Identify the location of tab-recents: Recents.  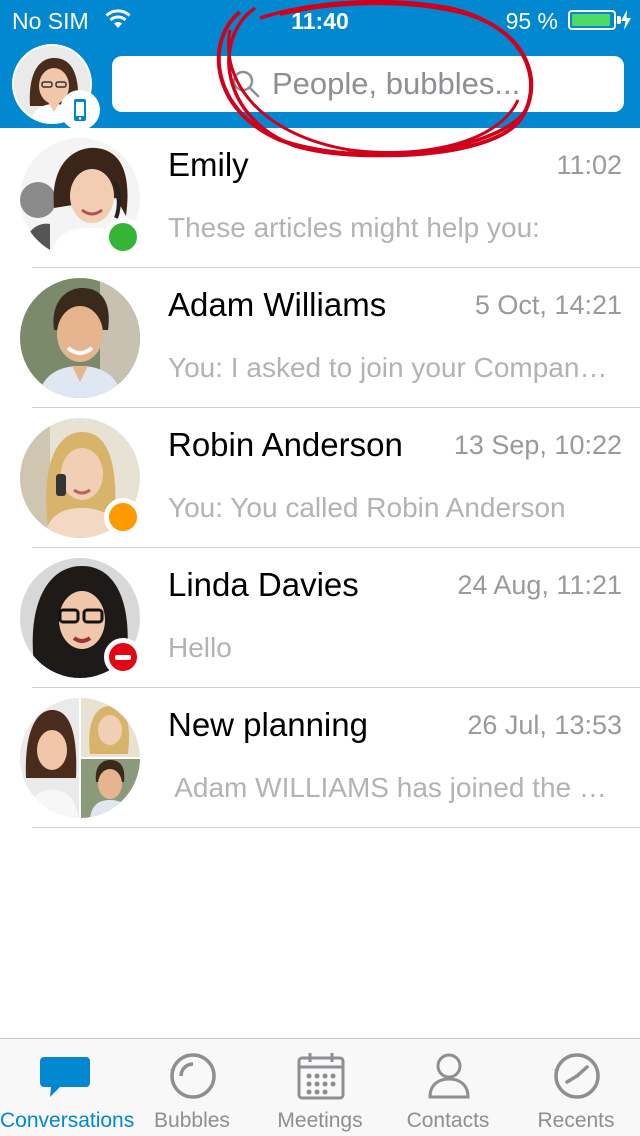
(576, 1087).